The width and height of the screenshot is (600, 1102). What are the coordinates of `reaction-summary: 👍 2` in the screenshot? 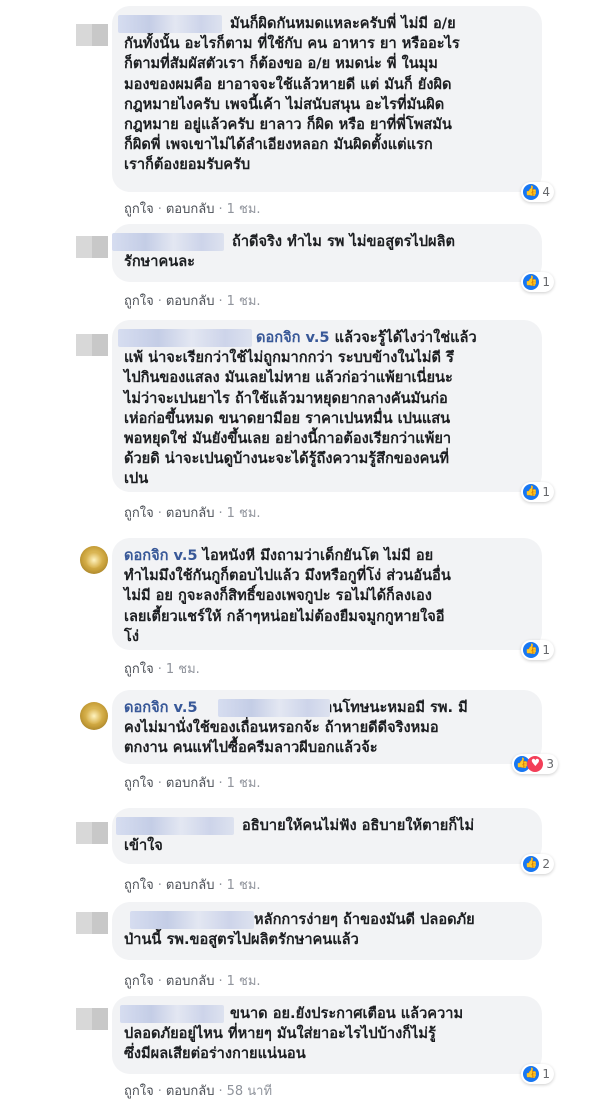 It's located at (537, 864).